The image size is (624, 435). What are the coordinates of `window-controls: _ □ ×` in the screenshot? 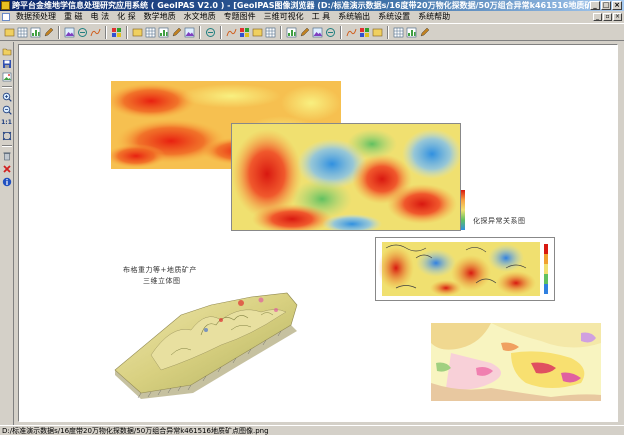 It's located at (607, 5).